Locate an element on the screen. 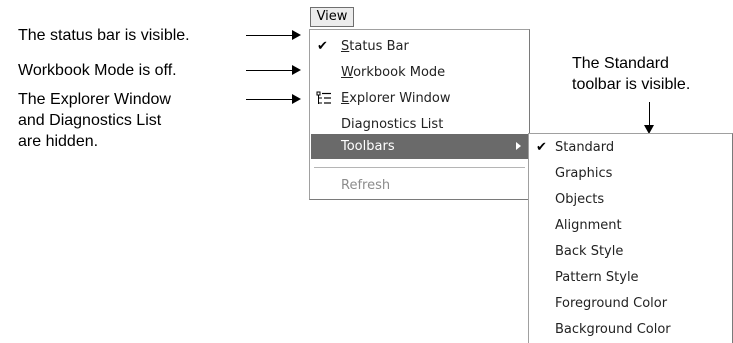  menu-item-label: Foreground Color is located at coordinates (611, 303).